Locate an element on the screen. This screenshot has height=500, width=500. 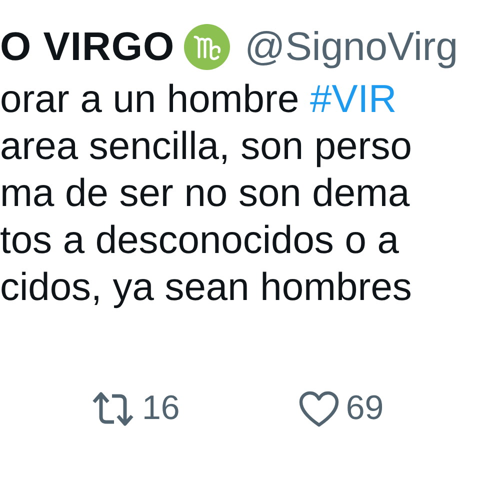
tweet-text-line: area sencilla, son perso is located at coordinates (206, 147).